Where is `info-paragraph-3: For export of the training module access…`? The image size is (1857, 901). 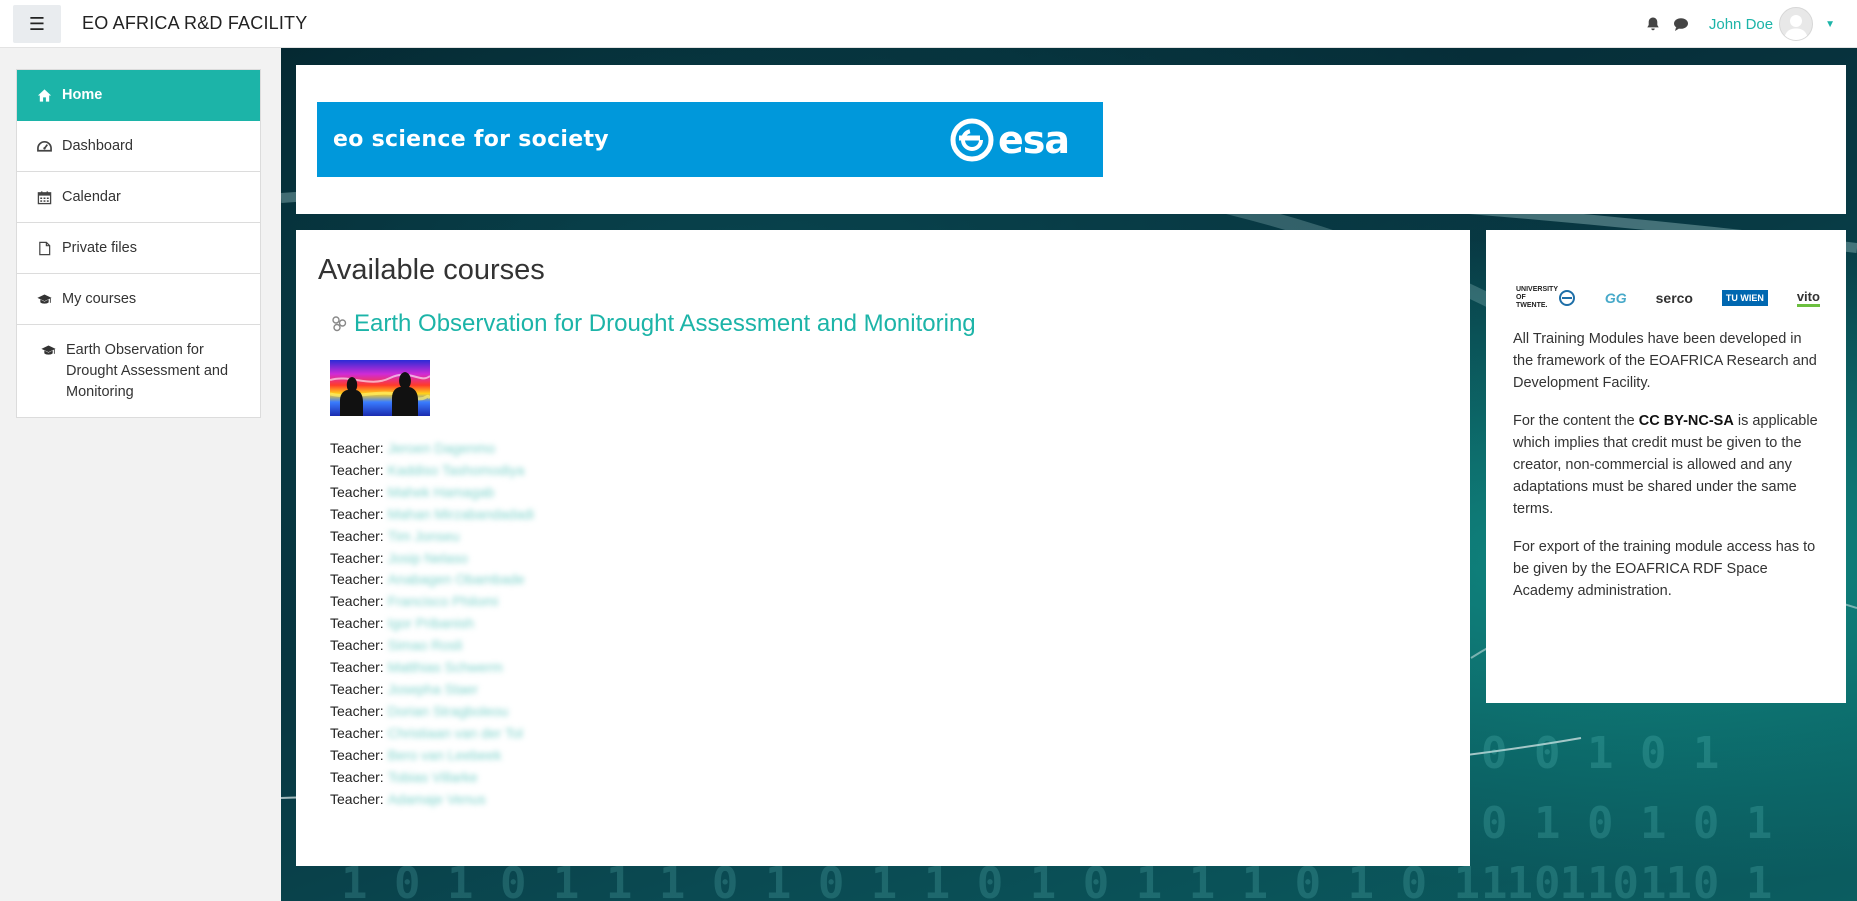 info-paragraph-3: For export of the training module access… is located at coordinates (1664, 569).